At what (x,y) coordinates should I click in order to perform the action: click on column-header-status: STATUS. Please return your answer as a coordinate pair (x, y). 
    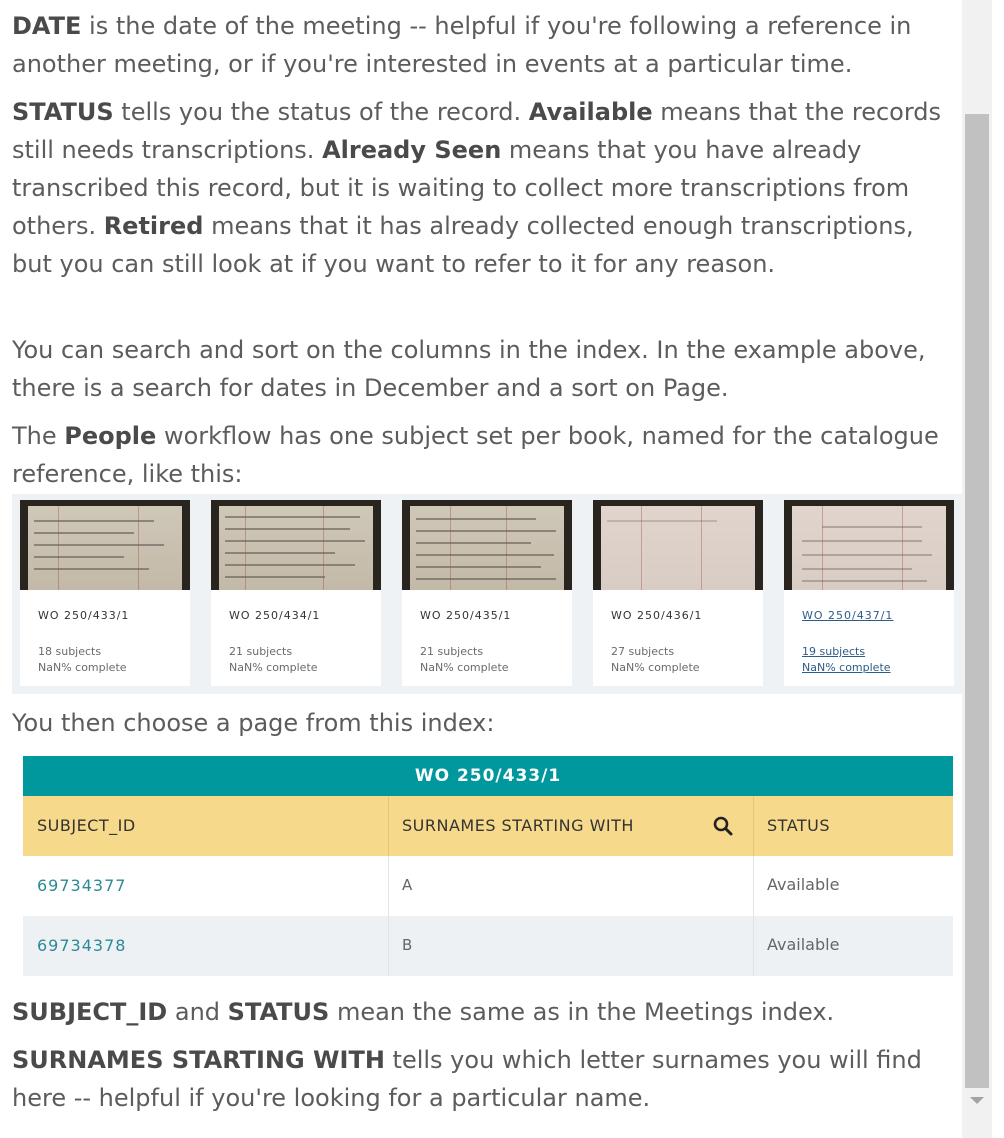
    Looking at the image, I should click on (857, 826).